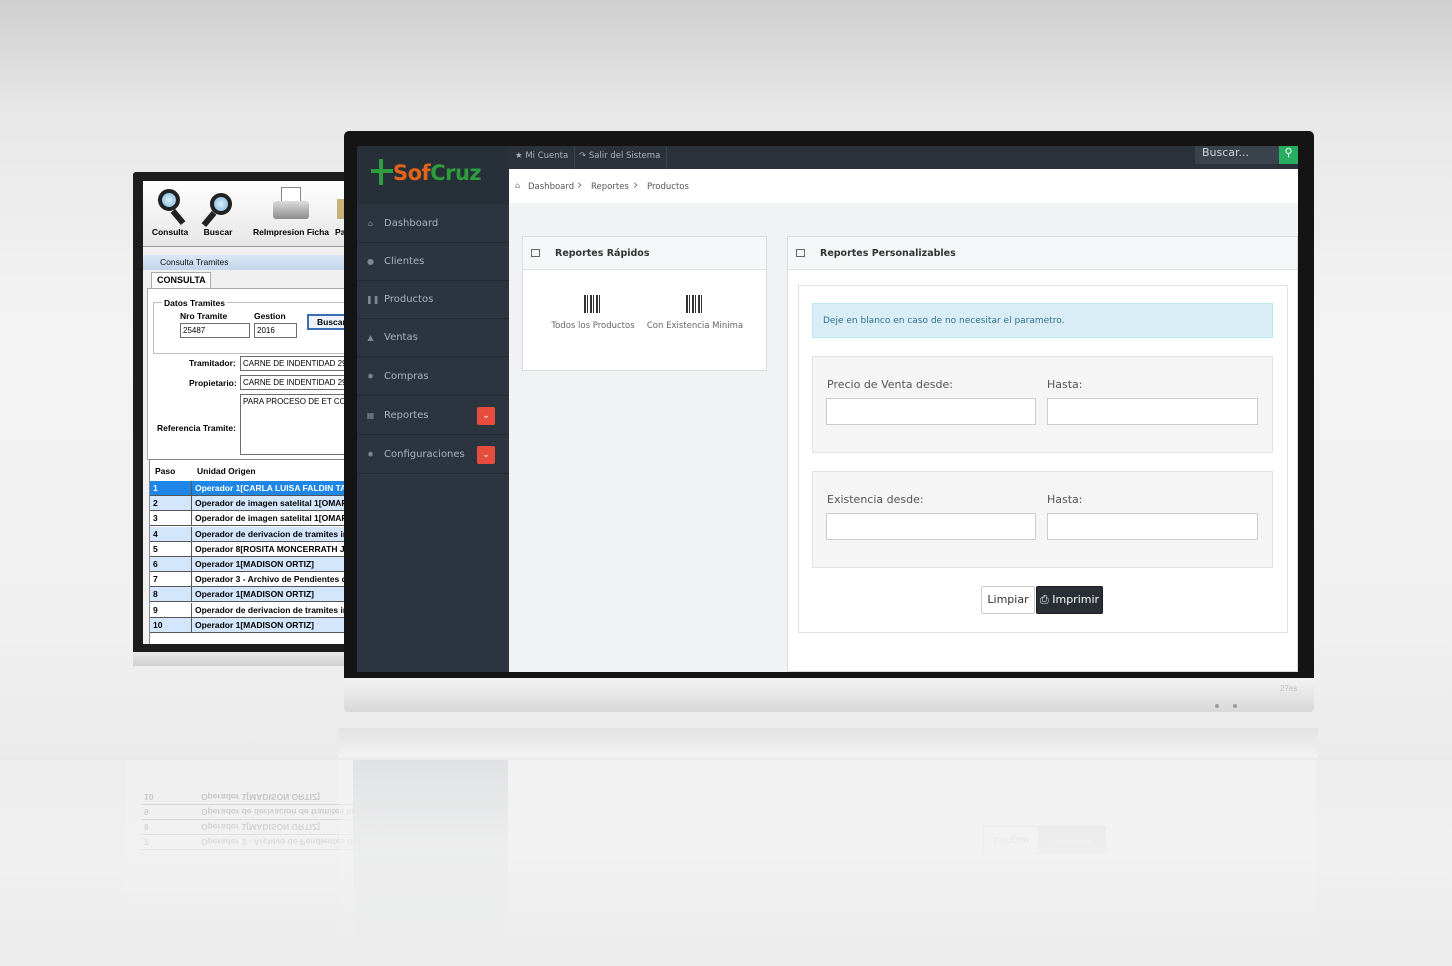 The height and width of the screenshot is (966, 1452). I want to click on power-button, so click(1235, 706).